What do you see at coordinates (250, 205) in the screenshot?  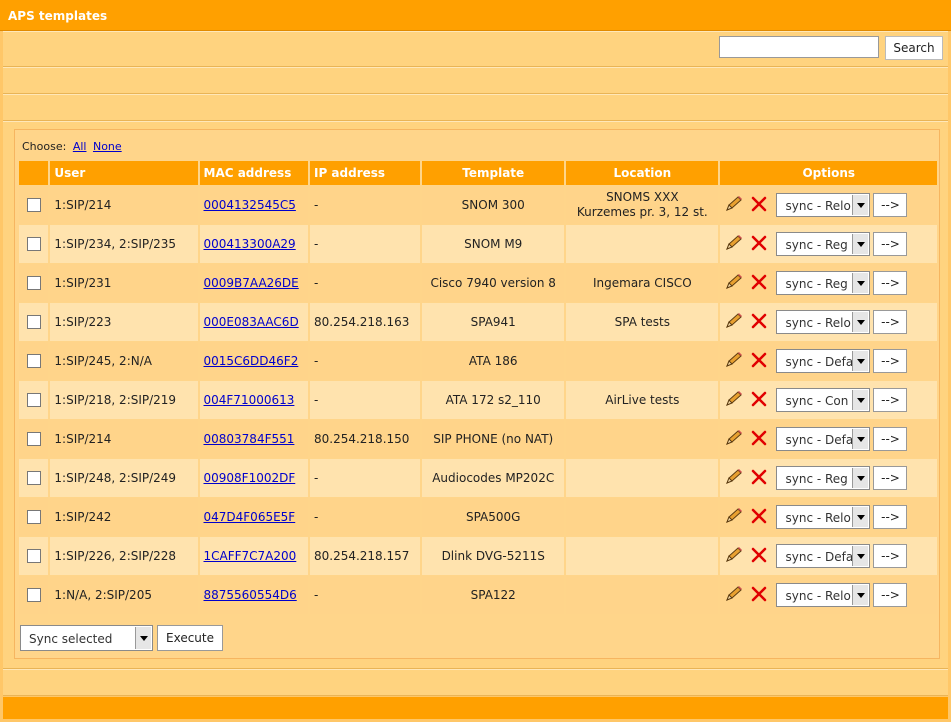 I see `mac-link: 0004132545C5` at bounding box center [250, 205].